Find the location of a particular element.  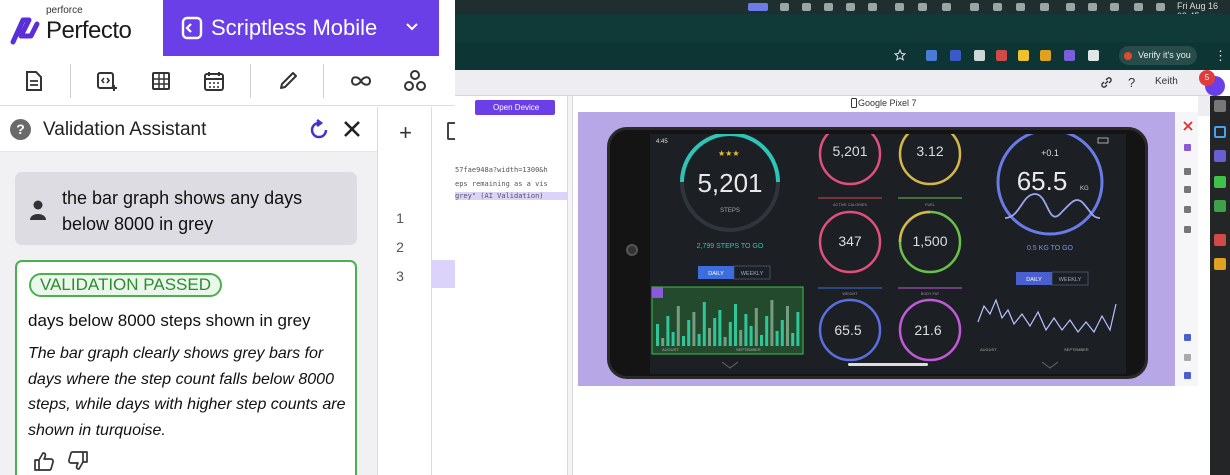

thumbs-down-icon is located at coordinates (78, 461).